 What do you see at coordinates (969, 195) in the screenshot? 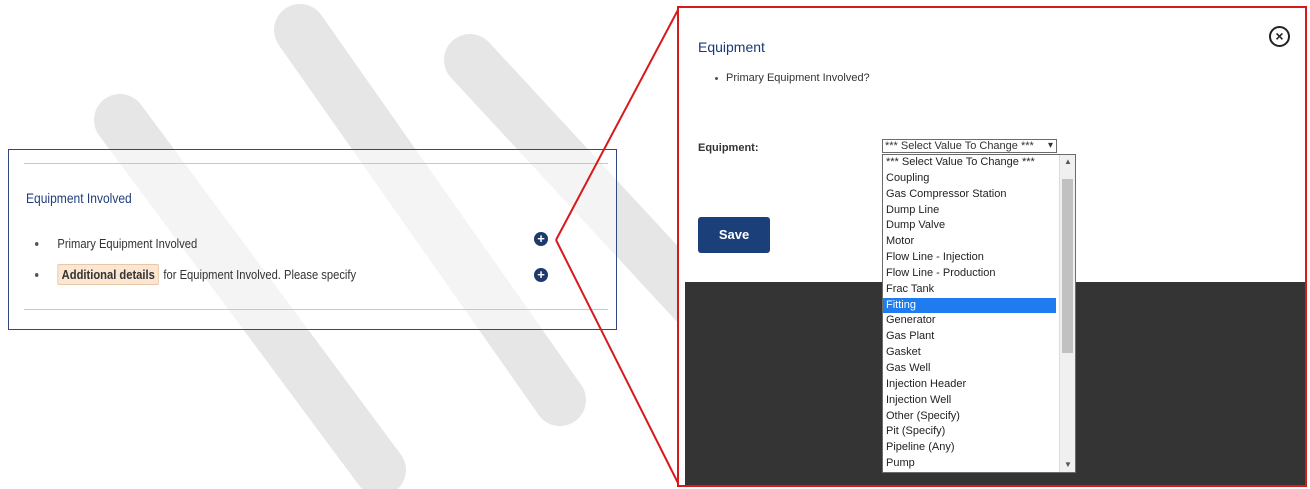
I see `dropdown-option: Gas Compressor Station` at bounding box center [969, 195].